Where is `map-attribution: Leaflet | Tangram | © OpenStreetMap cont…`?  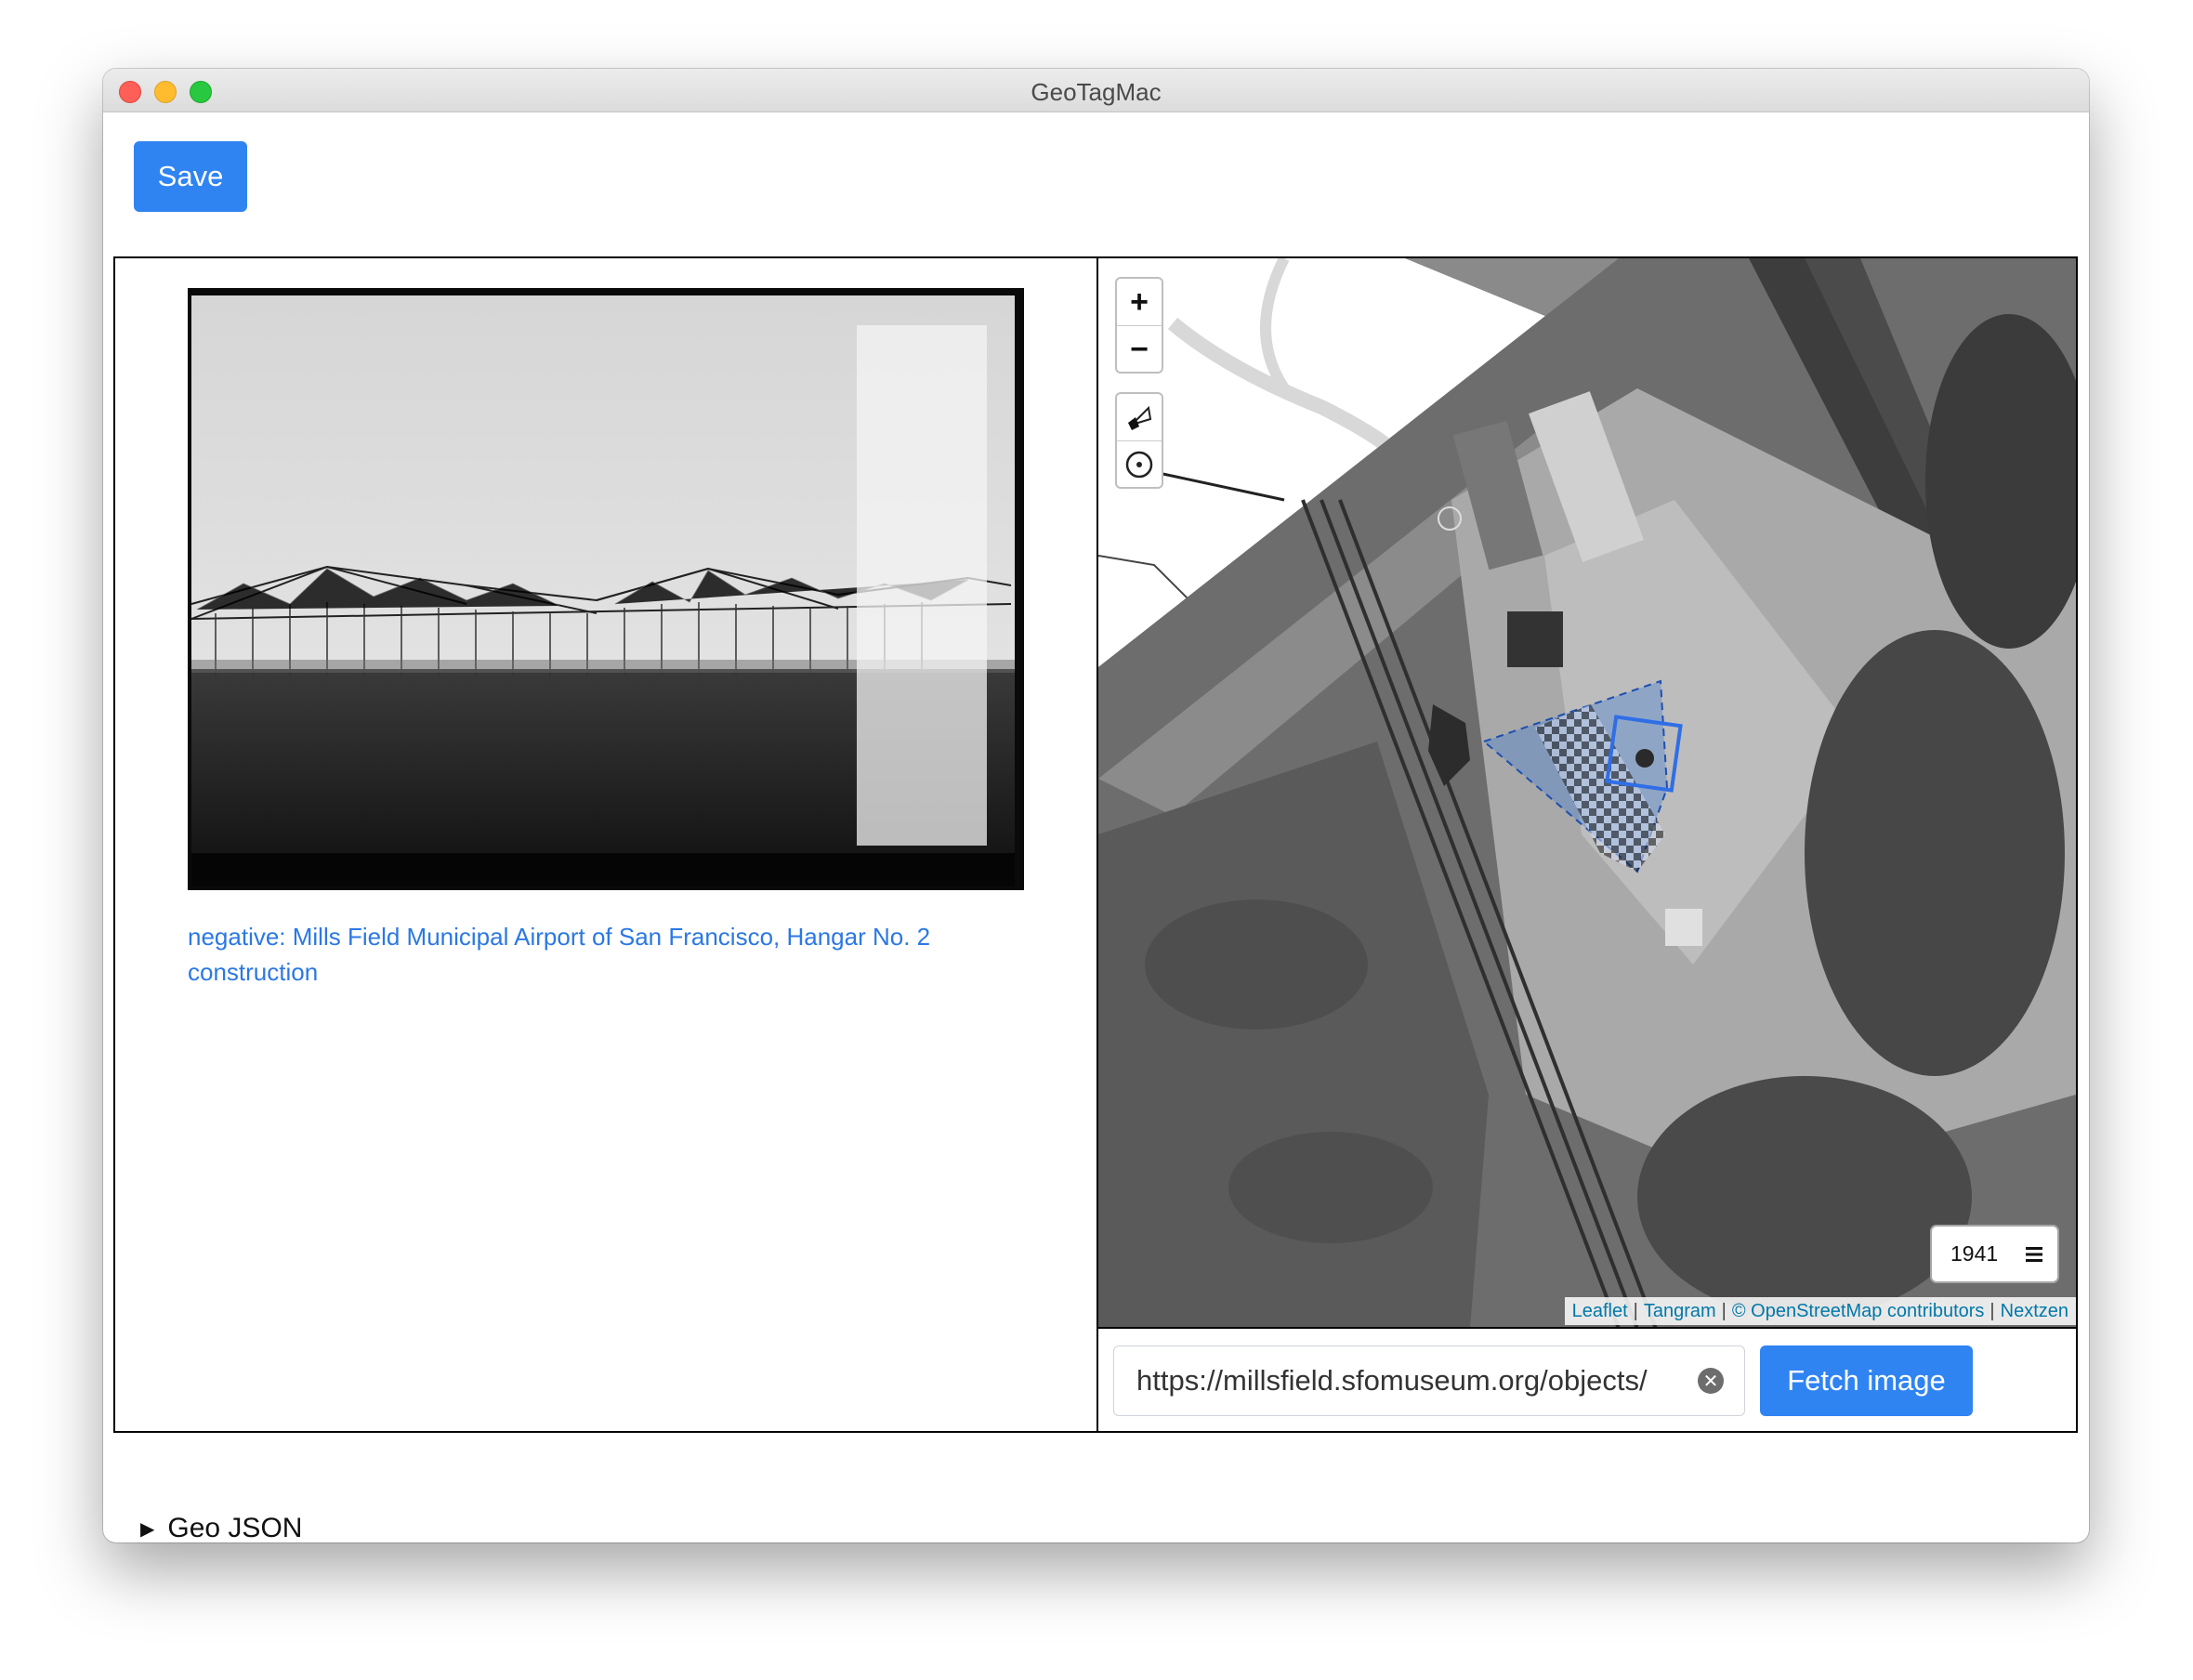
map-attribution: Leaflet | Tangram | © OpenStreetMap cont… is located at coordinates (1820, 1311).